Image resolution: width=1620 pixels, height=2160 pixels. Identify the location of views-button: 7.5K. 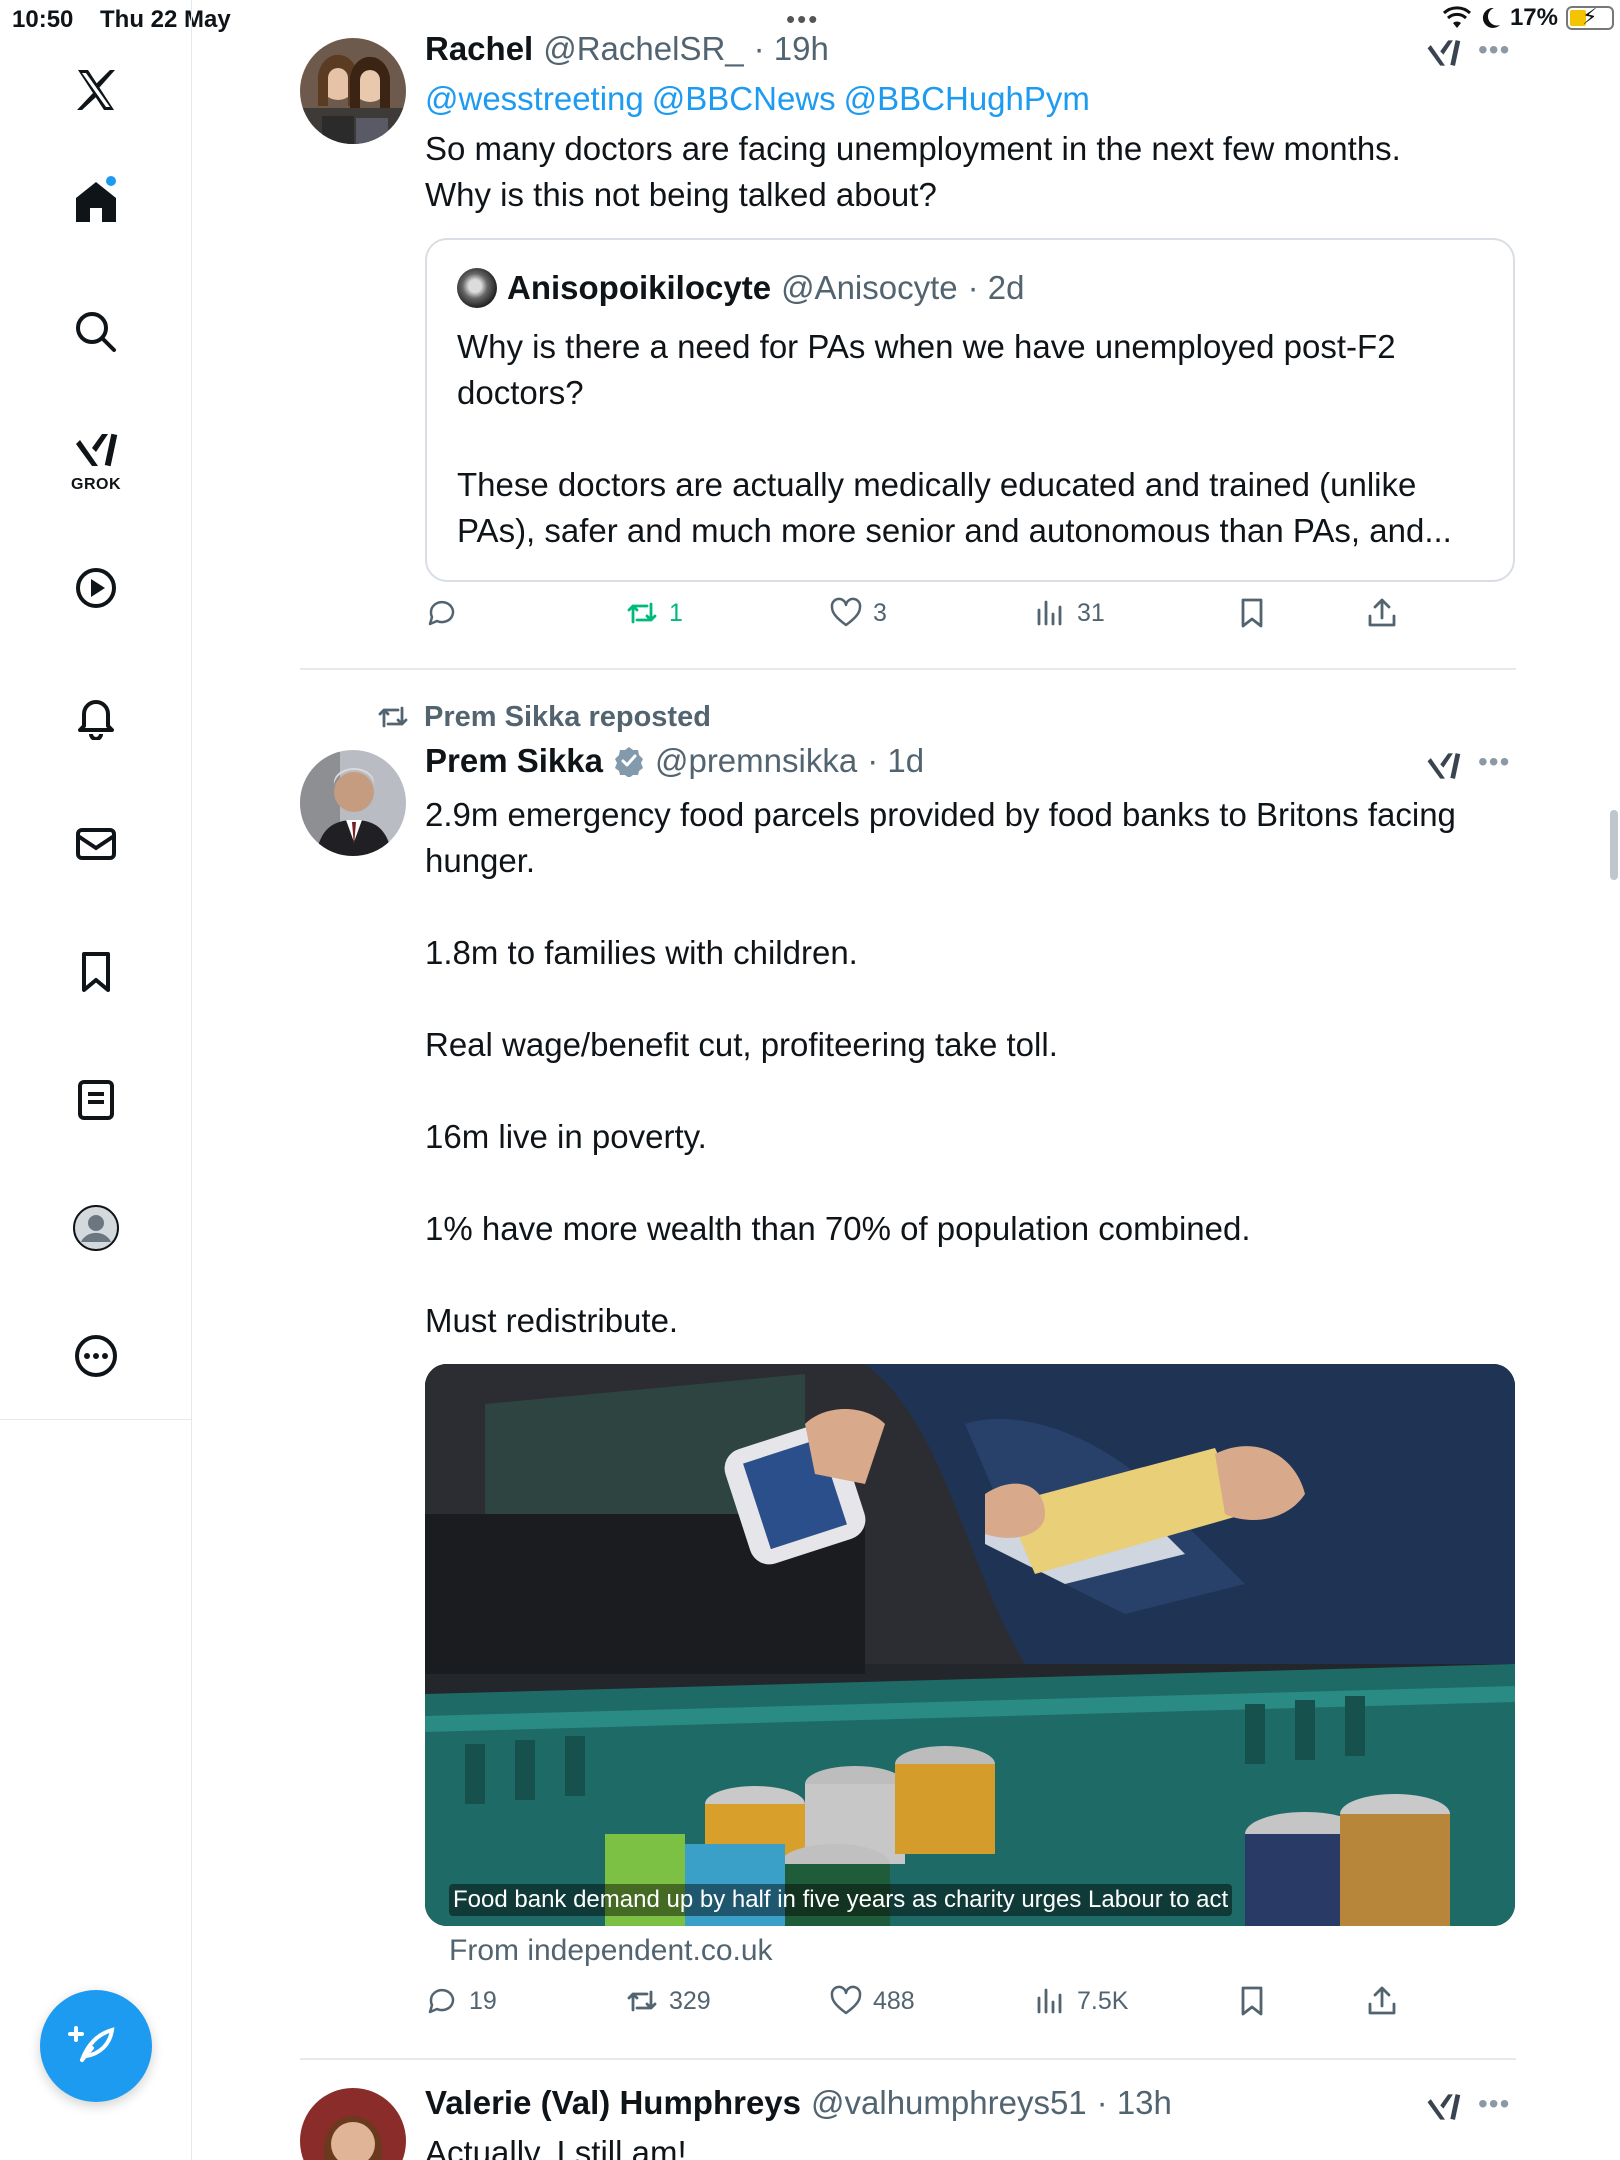
(1080, 2001).